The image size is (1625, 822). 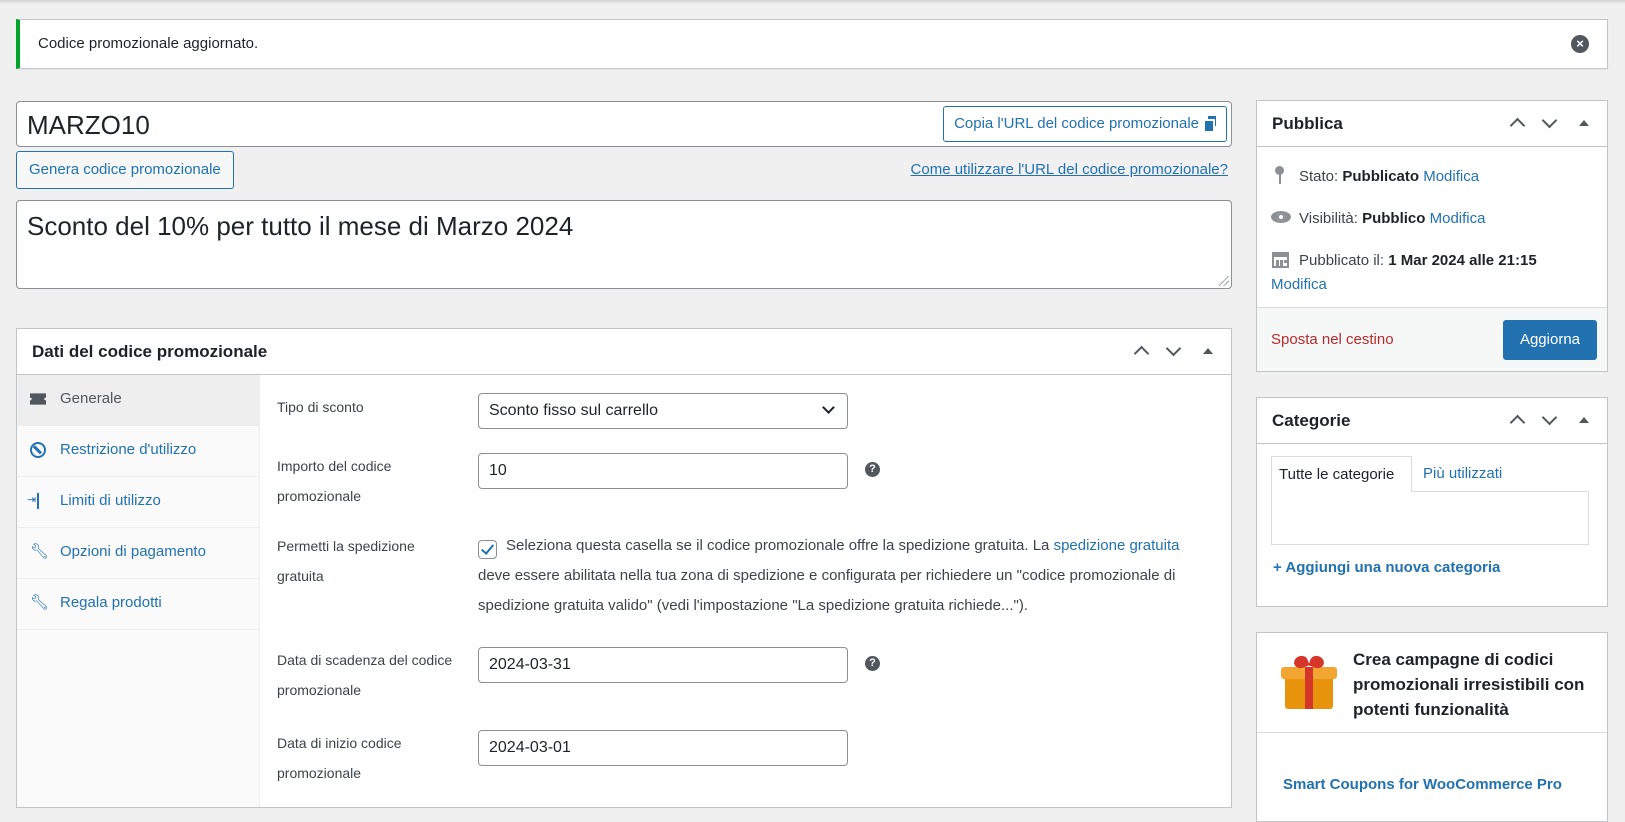 I want to click on status-row: Stato: Pubblicato Modifica, so click(x=1375, y=175).